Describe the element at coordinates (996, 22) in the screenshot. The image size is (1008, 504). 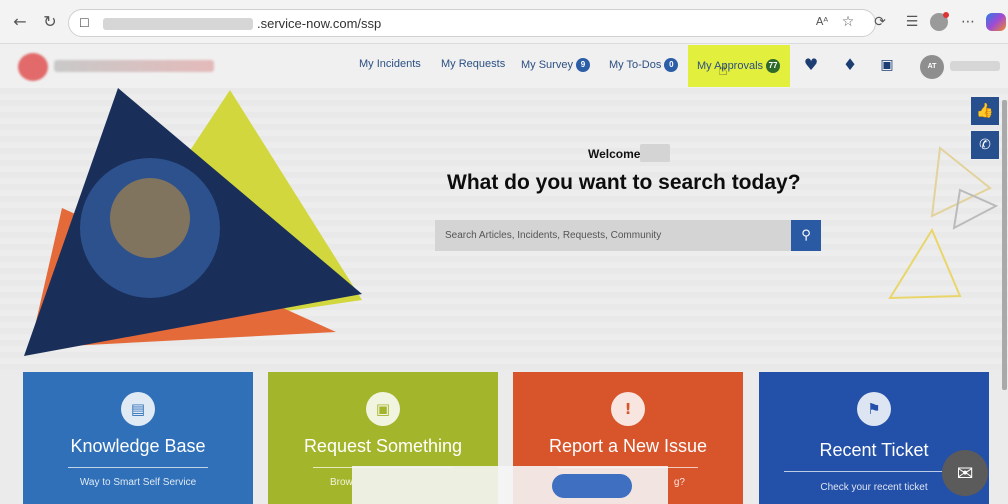
I see `copilot-icon` at that location.